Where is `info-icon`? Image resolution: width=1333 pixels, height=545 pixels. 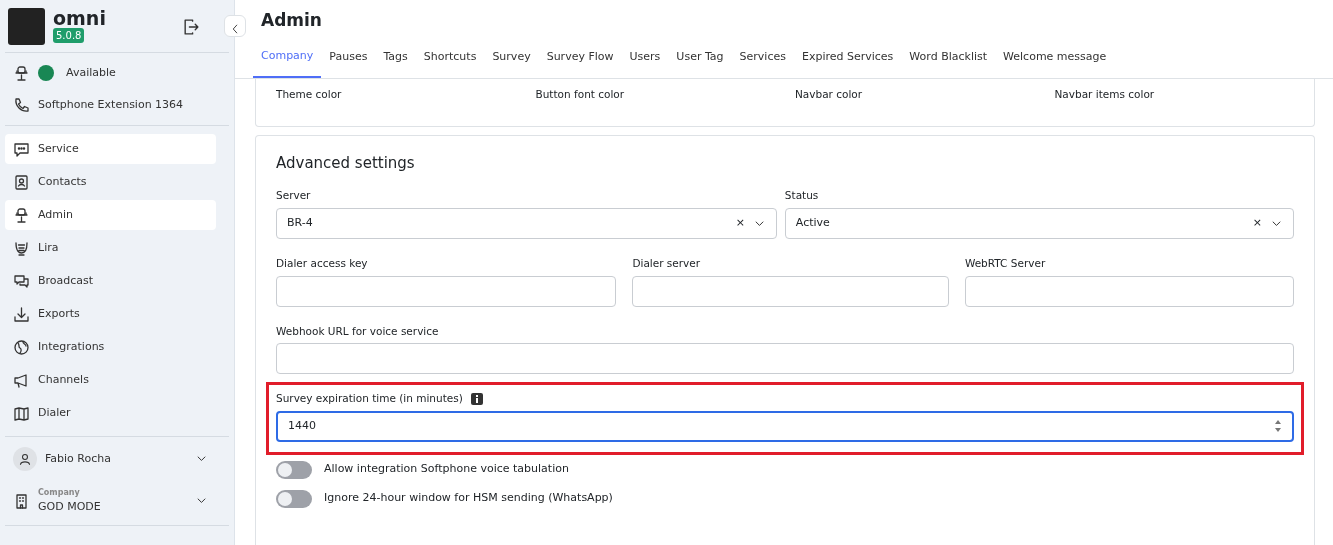 info-icon is located at coordinates (476, 399).